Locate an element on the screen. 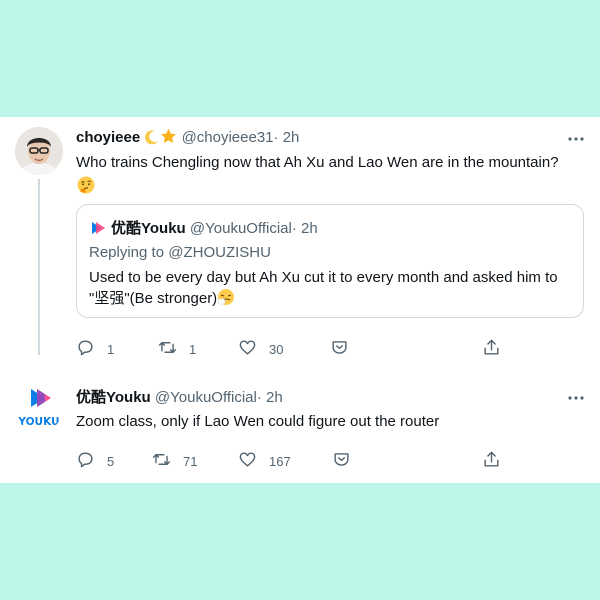 The height and width of the screenshot is (600, 600). tweet1-name: choyieee is located at coordinates (108, 137).